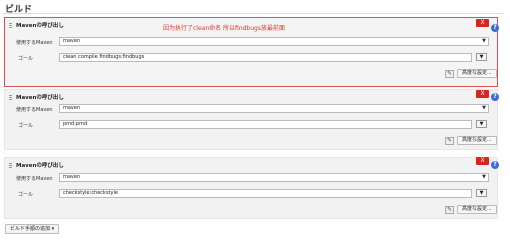 This screenshot has height=246, width=510. What do you see at coordinates (224, 28) in the screenshot?
I see `annotation-note: 因为执行了clean命名 所以findbugs放最前面` at bounding box center [224, 28].